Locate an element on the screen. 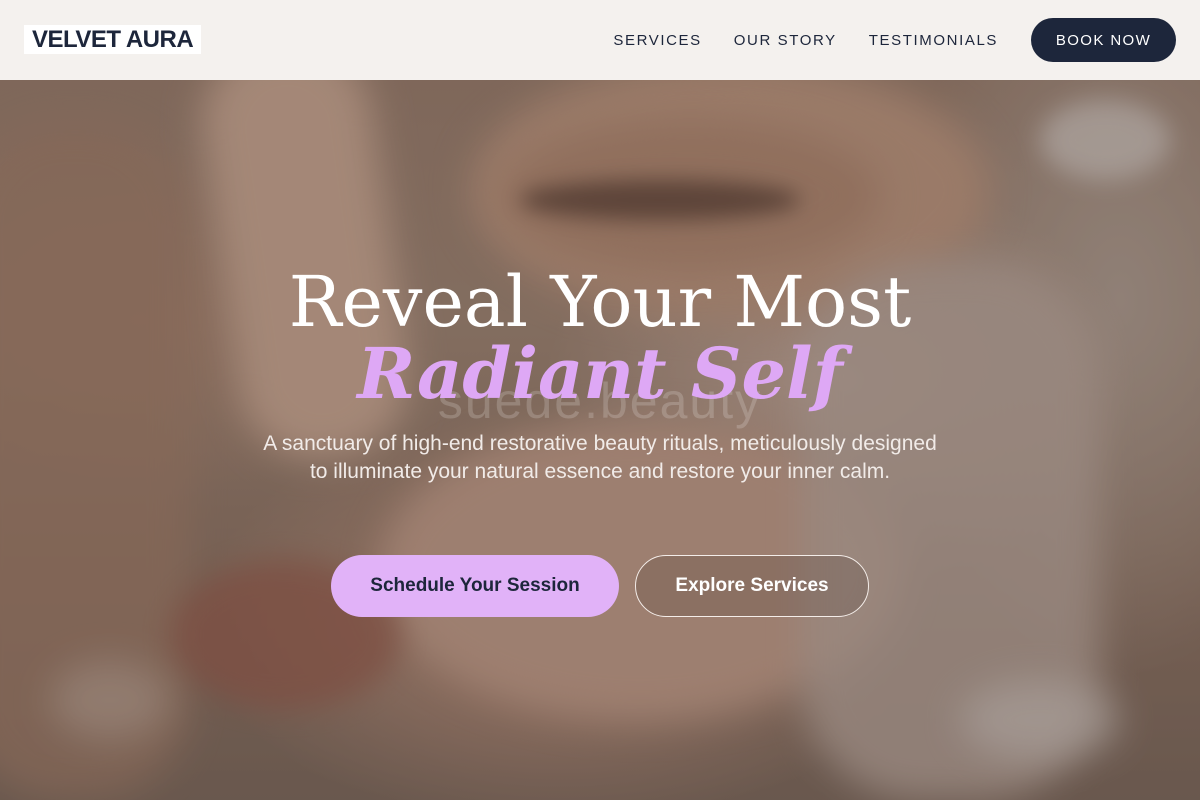 The image size is (1200, 800). nav-services-link: SERVICES is located at coordinates (657, 40).